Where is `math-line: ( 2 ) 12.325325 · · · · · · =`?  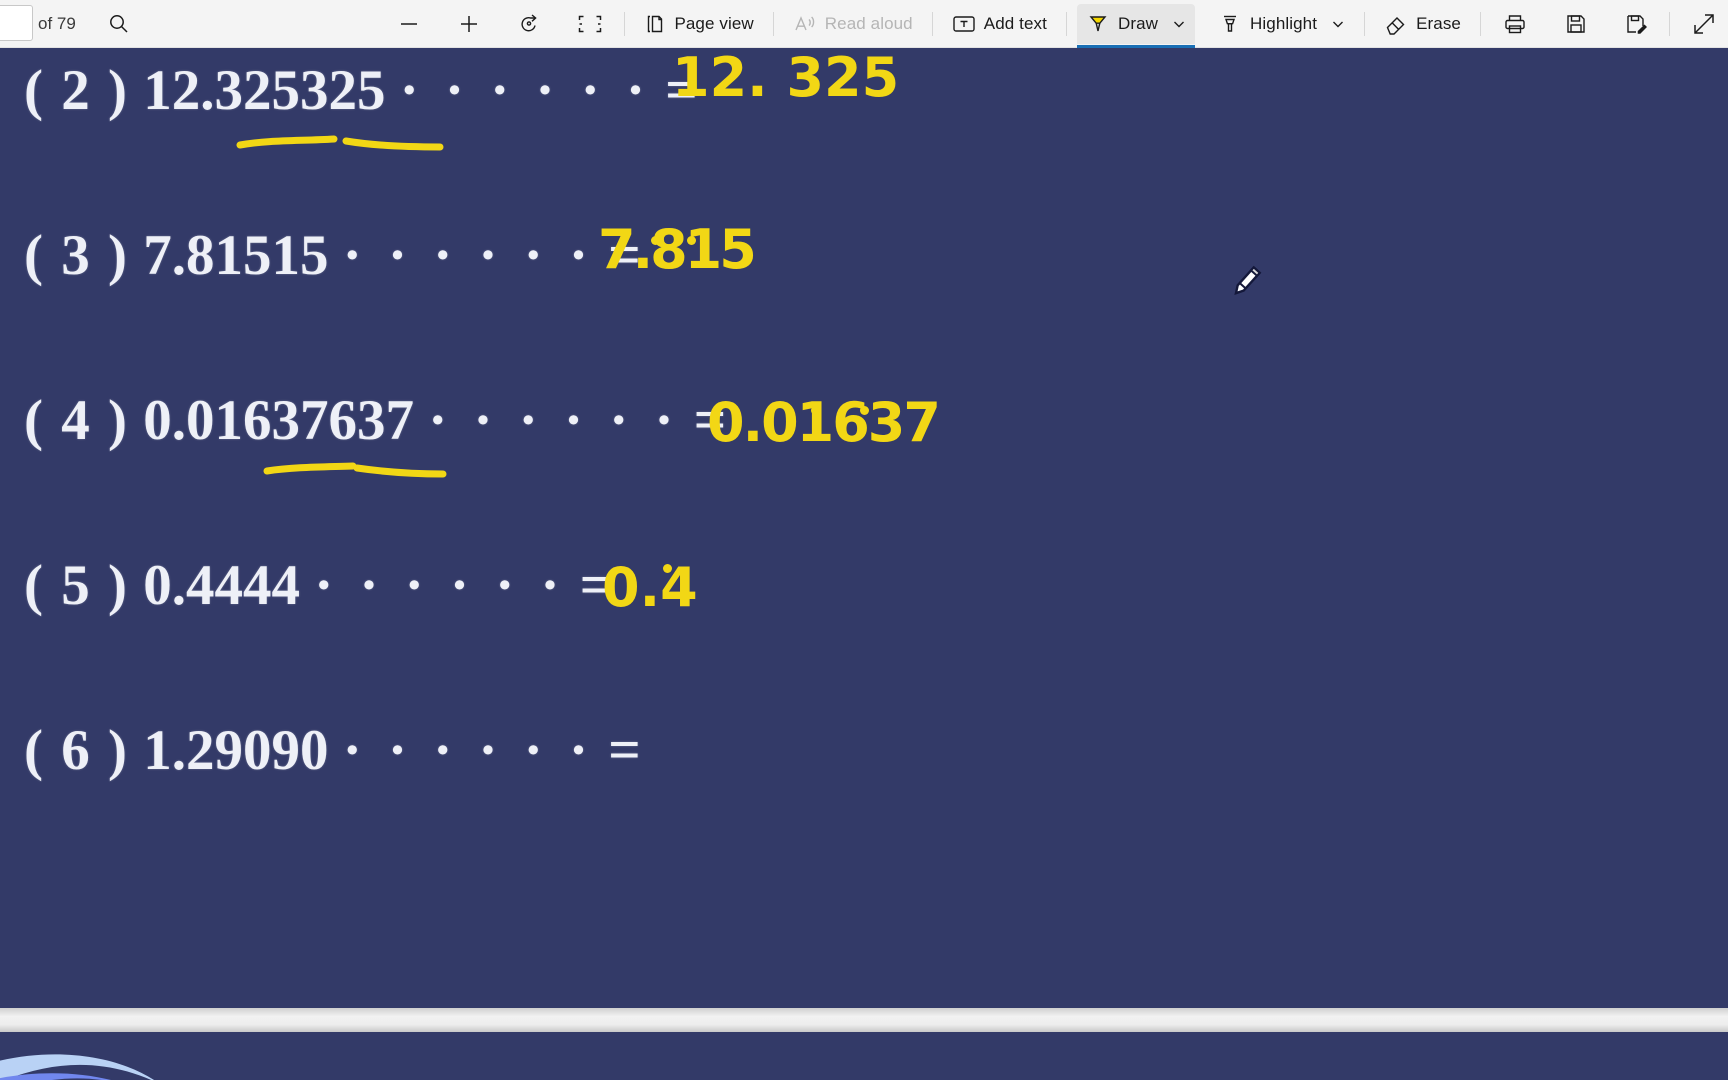 math-line: ( 2 ) 12.325325 · · · · · · = is located at coordinates (361, 90).